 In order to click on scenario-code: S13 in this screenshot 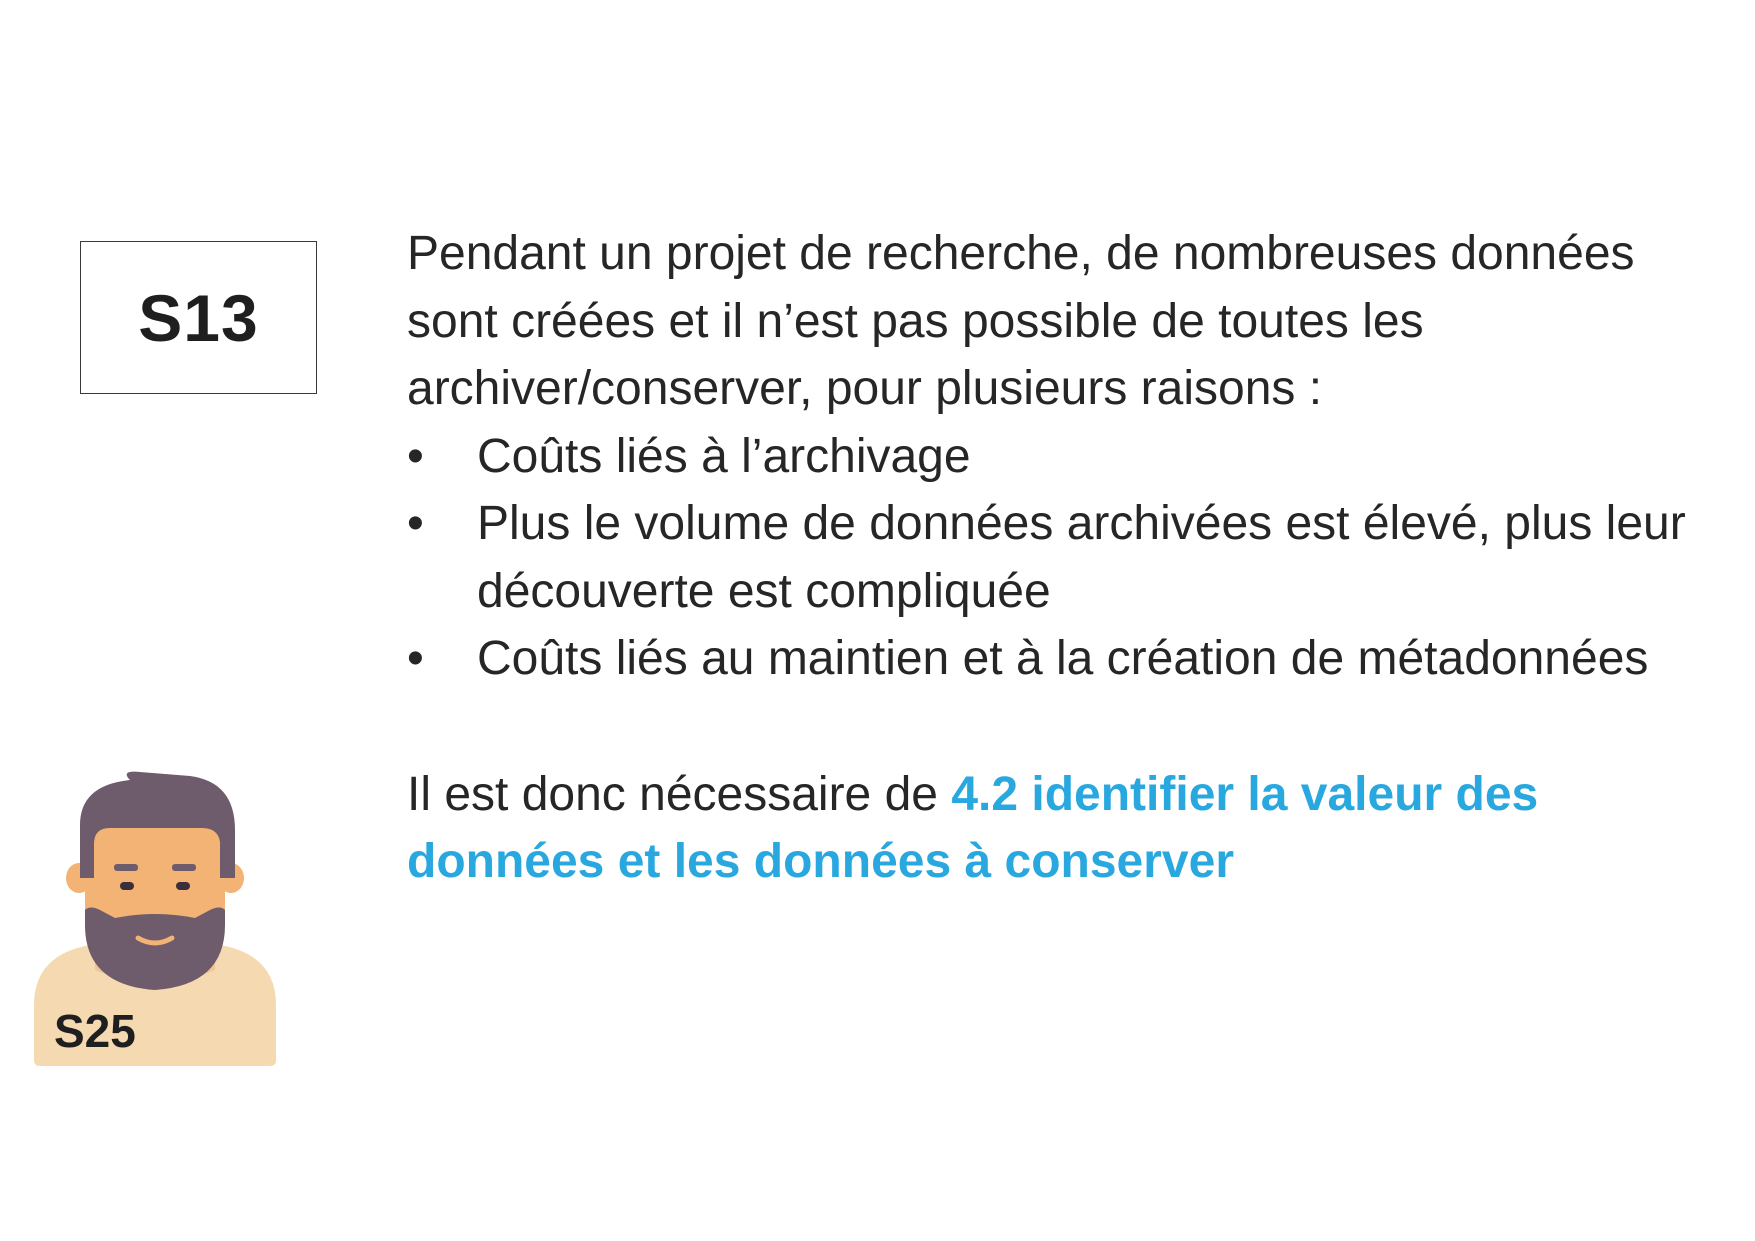, I will do `click(198, 317)`.